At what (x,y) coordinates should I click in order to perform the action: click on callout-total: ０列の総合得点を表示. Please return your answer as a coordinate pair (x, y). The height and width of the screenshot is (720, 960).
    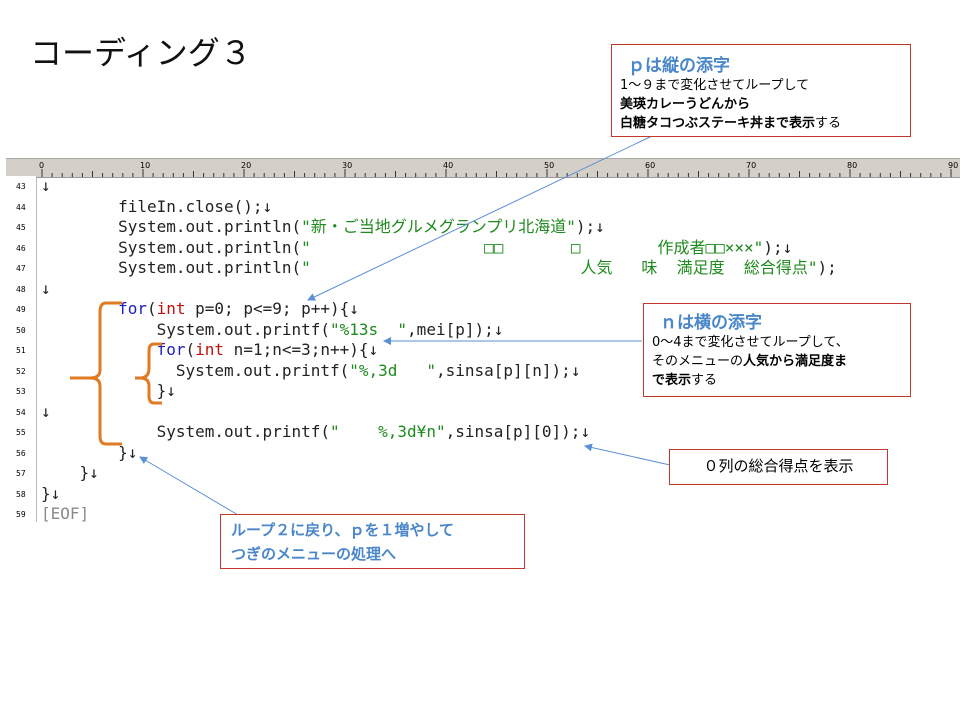
    Looking at the image, I should click on (778, 467).